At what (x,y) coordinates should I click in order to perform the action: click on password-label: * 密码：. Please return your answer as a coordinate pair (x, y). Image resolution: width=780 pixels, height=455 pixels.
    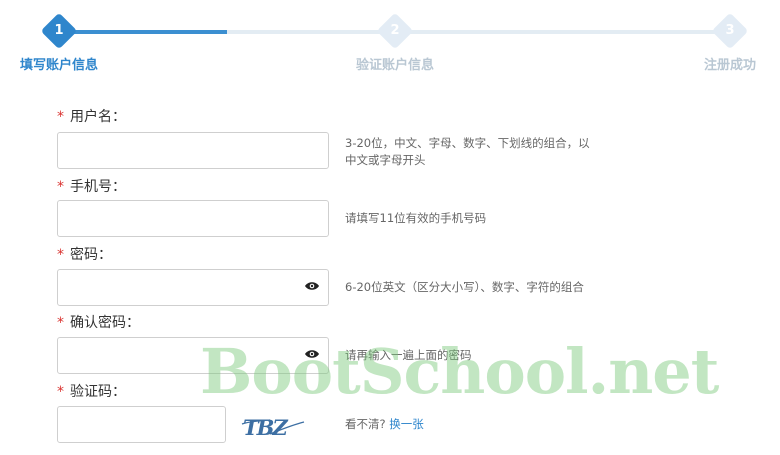
    Looking at the image, I should click on (84, 254).